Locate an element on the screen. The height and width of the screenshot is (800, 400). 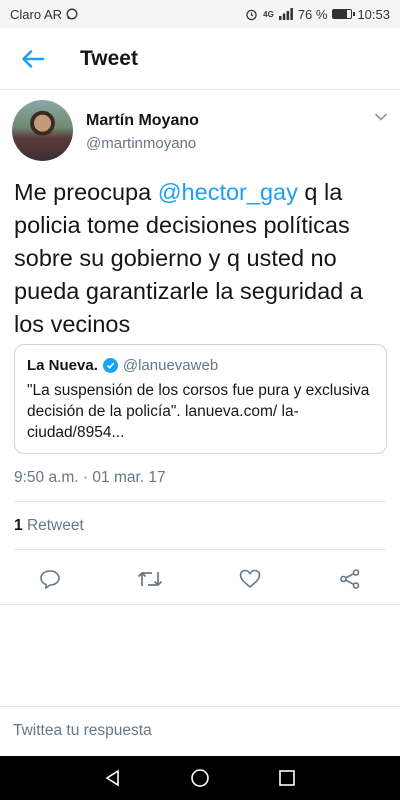
reply-icon is located at coordinates (50, 579).